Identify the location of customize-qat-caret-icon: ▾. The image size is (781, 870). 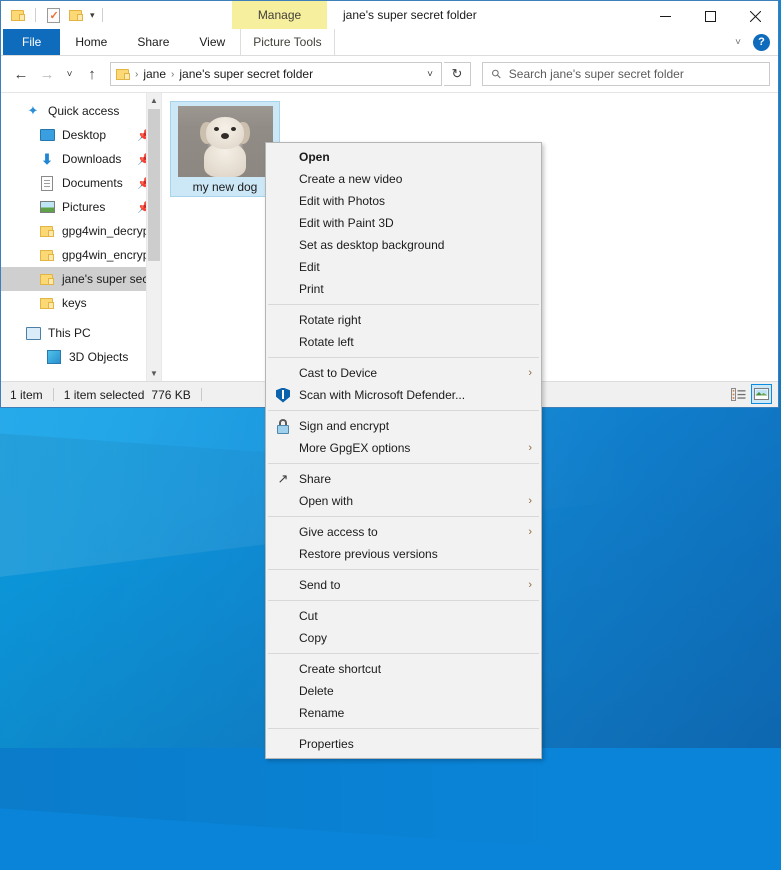
(92, 15).